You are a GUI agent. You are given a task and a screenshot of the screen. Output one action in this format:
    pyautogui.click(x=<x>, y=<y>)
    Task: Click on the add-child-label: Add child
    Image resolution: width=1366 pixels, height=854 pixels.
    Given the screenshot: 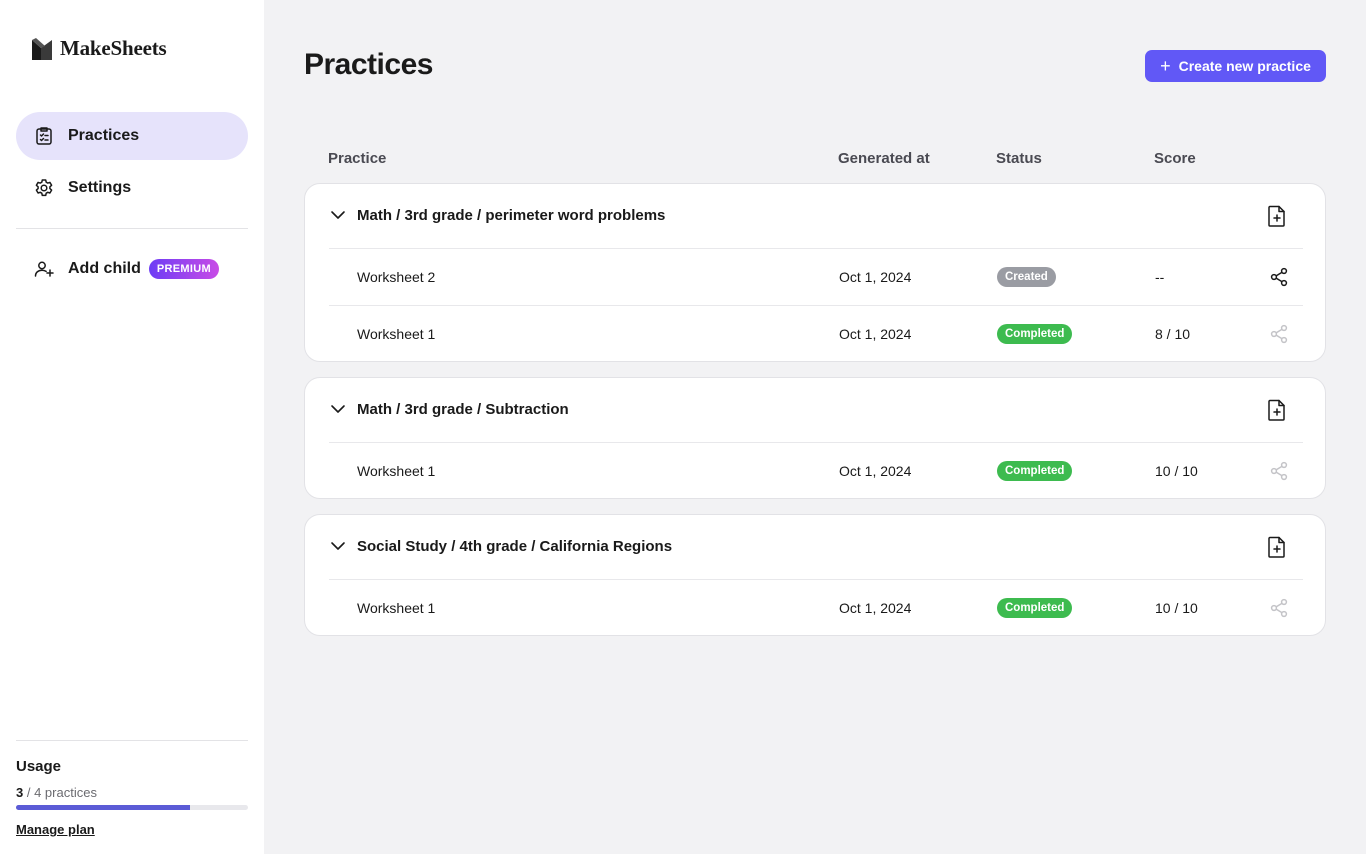 What is the action you would take?
    pyautogui.click(x=104, y=268)
    